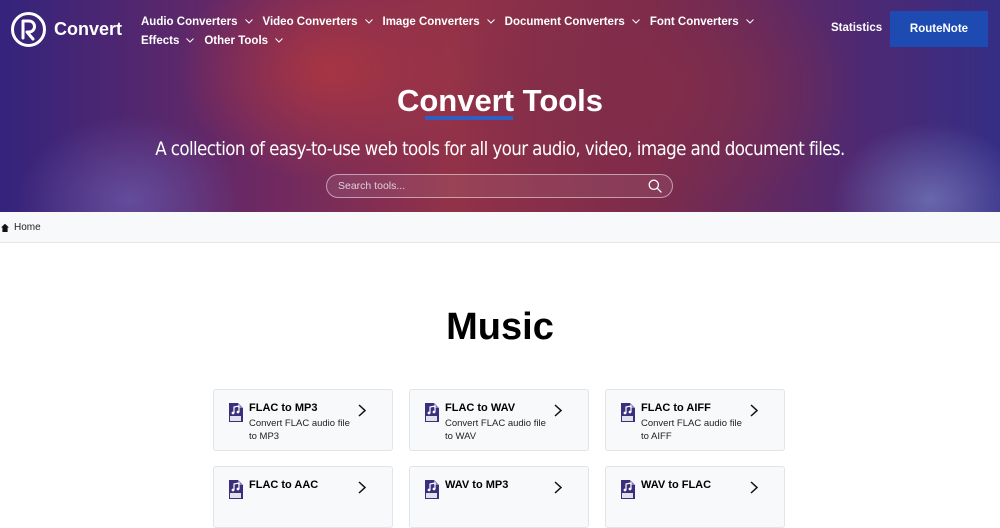  I want to click on section-title: Music, so click(500, 327).